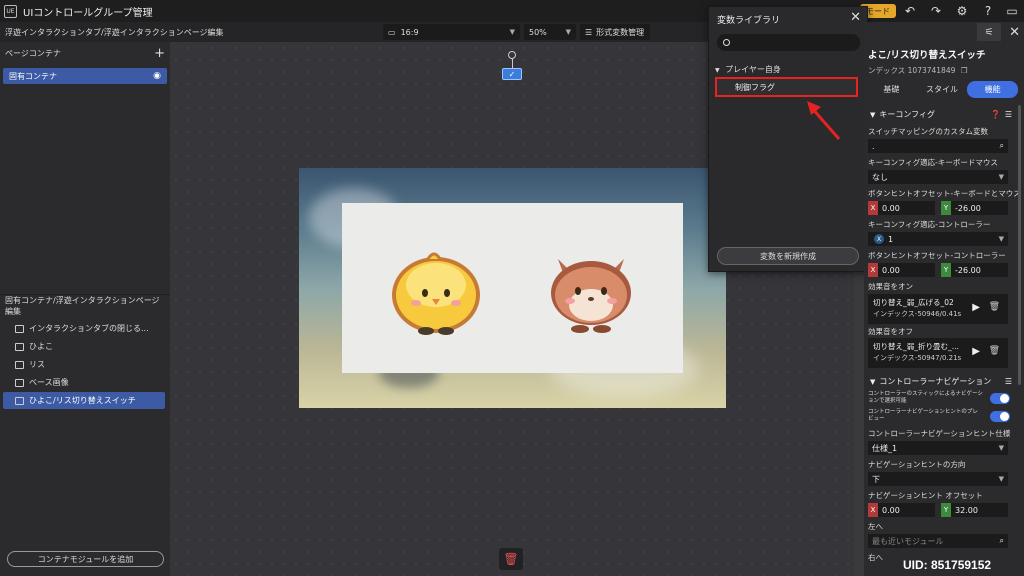  Describe the element at coordinates (512, 74) in the screenshot. I see `selected-switch-widget: ✓` at that location.